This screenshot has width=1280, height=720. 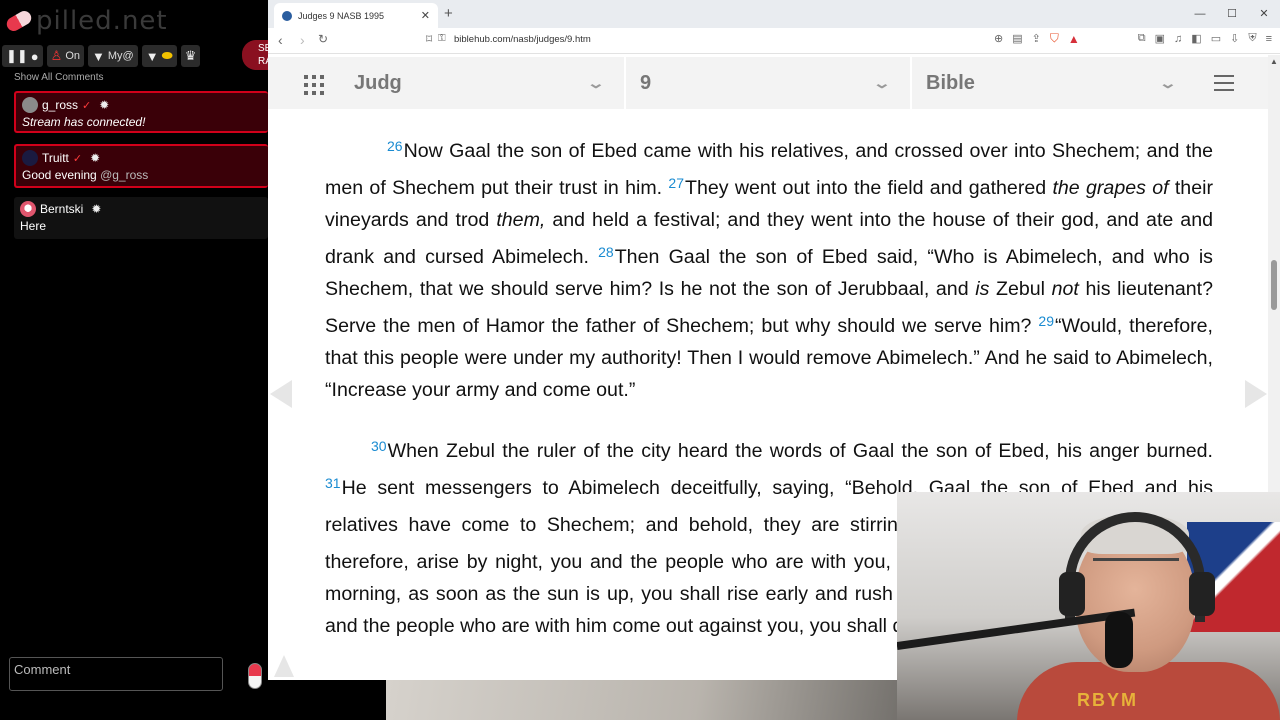 I want to click on apps-grid-icon, so click(x=314, y=85).